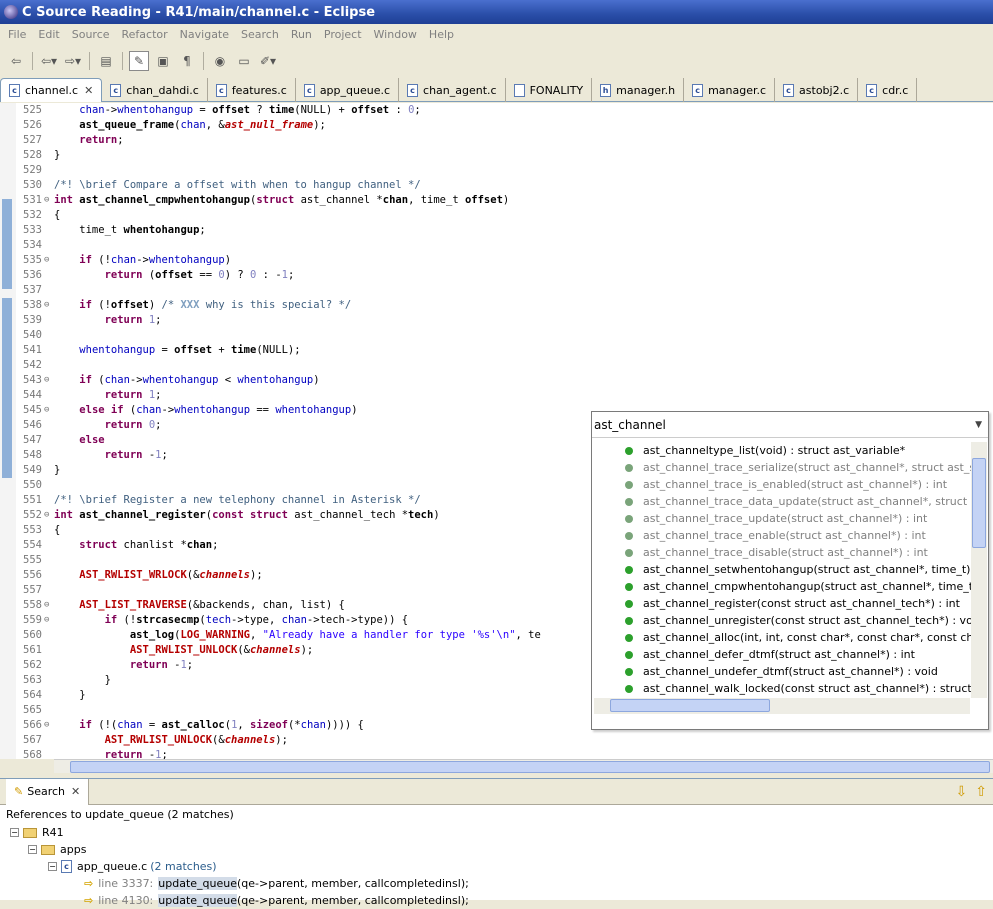 The image size is (993, 909). What do you see at coordinates (220, 61) in the screenshot?
I see `open-type-icon: ◉` at bounding box center [220, 61].